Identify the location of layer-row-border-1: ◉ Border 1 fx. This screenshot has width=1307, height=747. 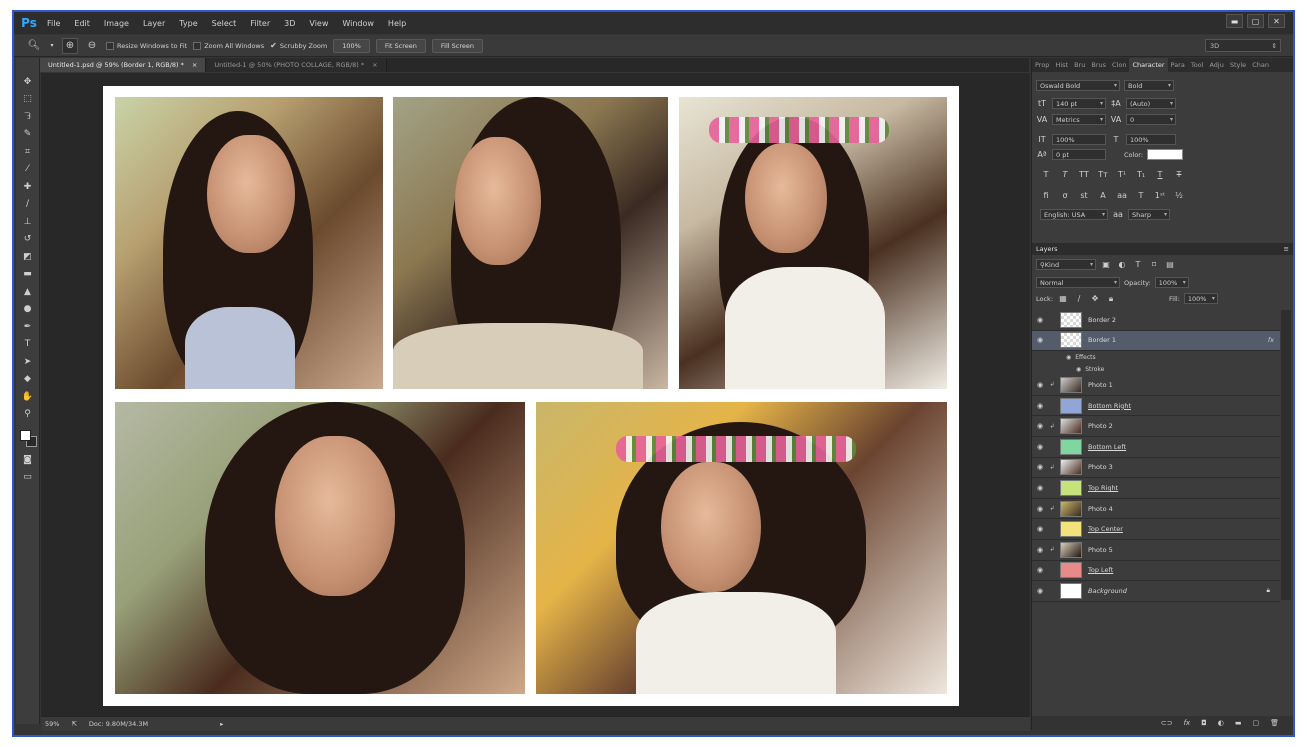
(1156, 341).